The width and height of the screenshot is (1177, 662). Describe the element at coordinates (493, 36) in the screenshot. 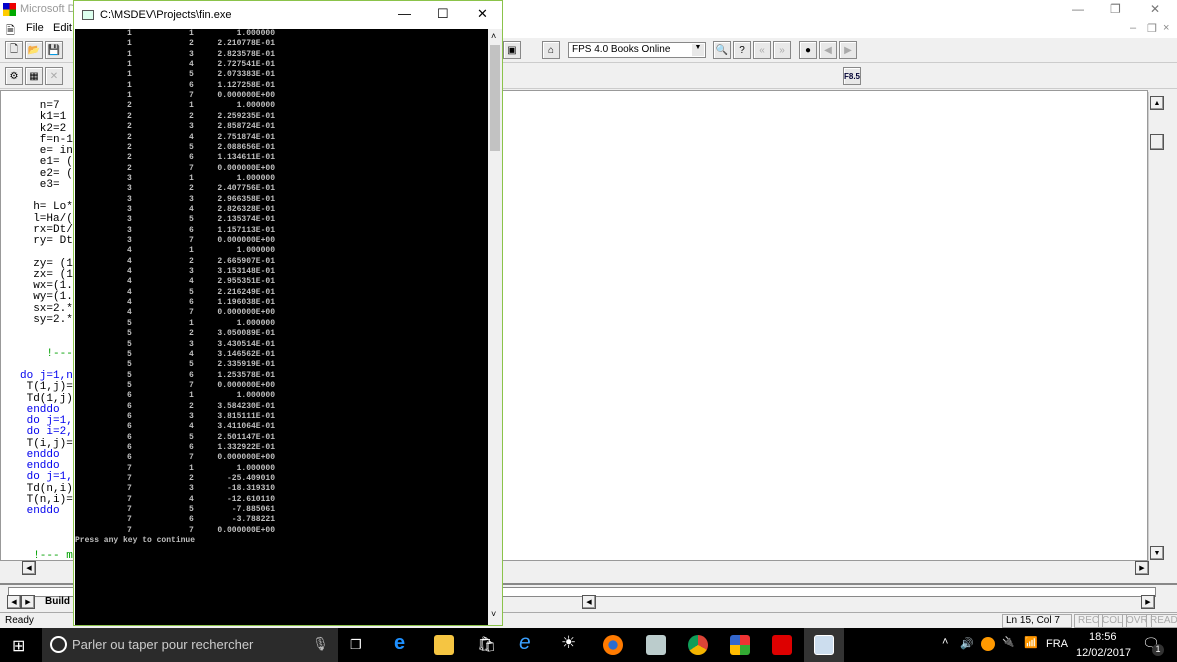

I see `console-scroll-up-icon: ˄` at that location.